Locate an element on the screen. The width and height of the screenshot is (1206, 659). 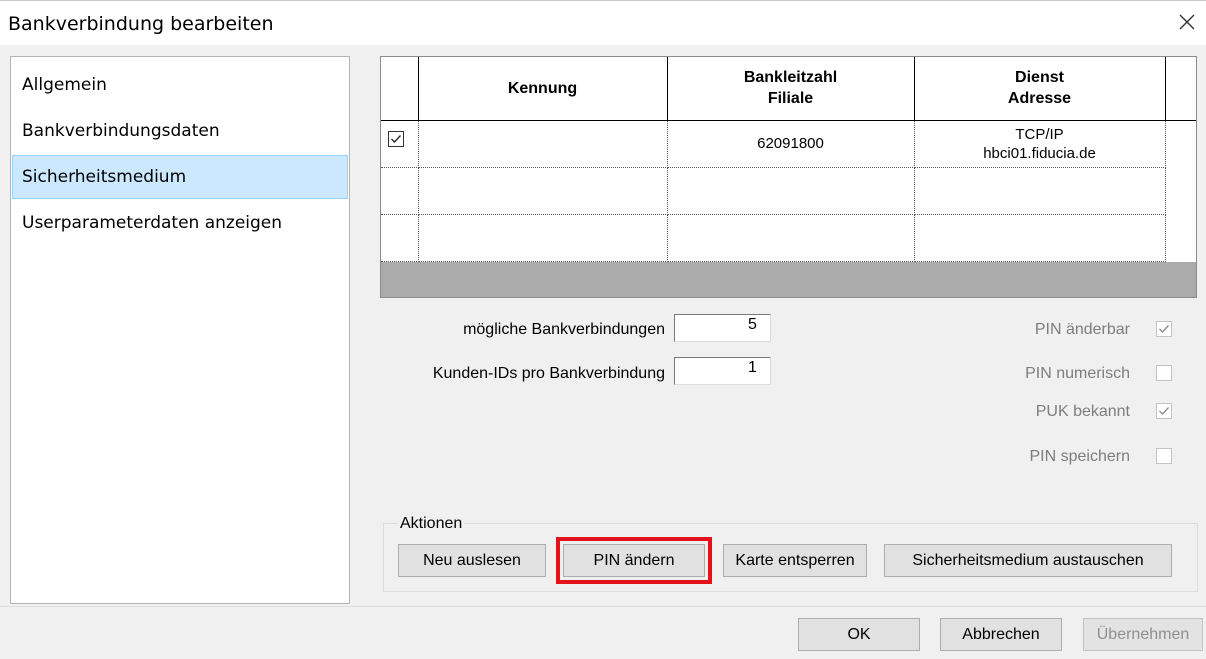
kunden-ids-label: Kunden-IDs pro Bankverbindung is located at coordinates (548, 373).